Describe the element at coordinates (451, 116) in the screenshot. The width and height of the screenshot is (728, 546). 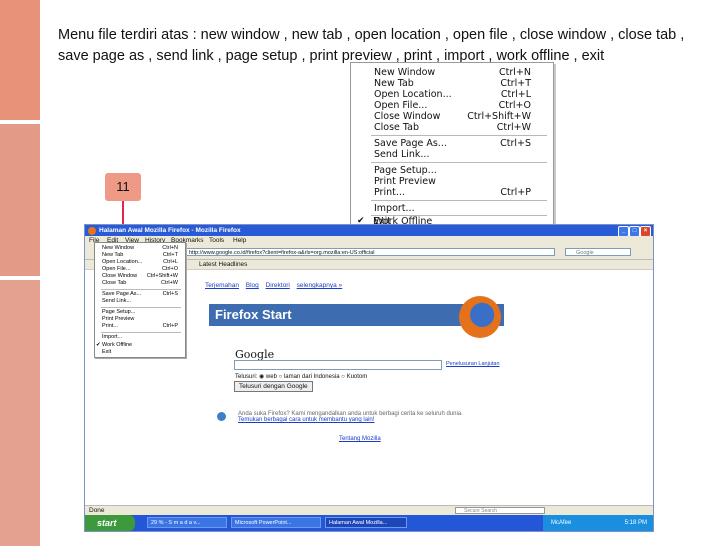
I see `menu-item-close-window: Close Window Ctrl+Shift+W` at that location.